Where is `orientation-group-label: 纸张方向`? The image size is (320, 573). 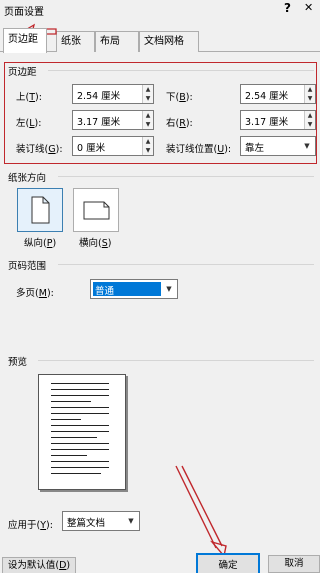 orientation-group-label: 纸张方向 is located at coordinates (27, 178).